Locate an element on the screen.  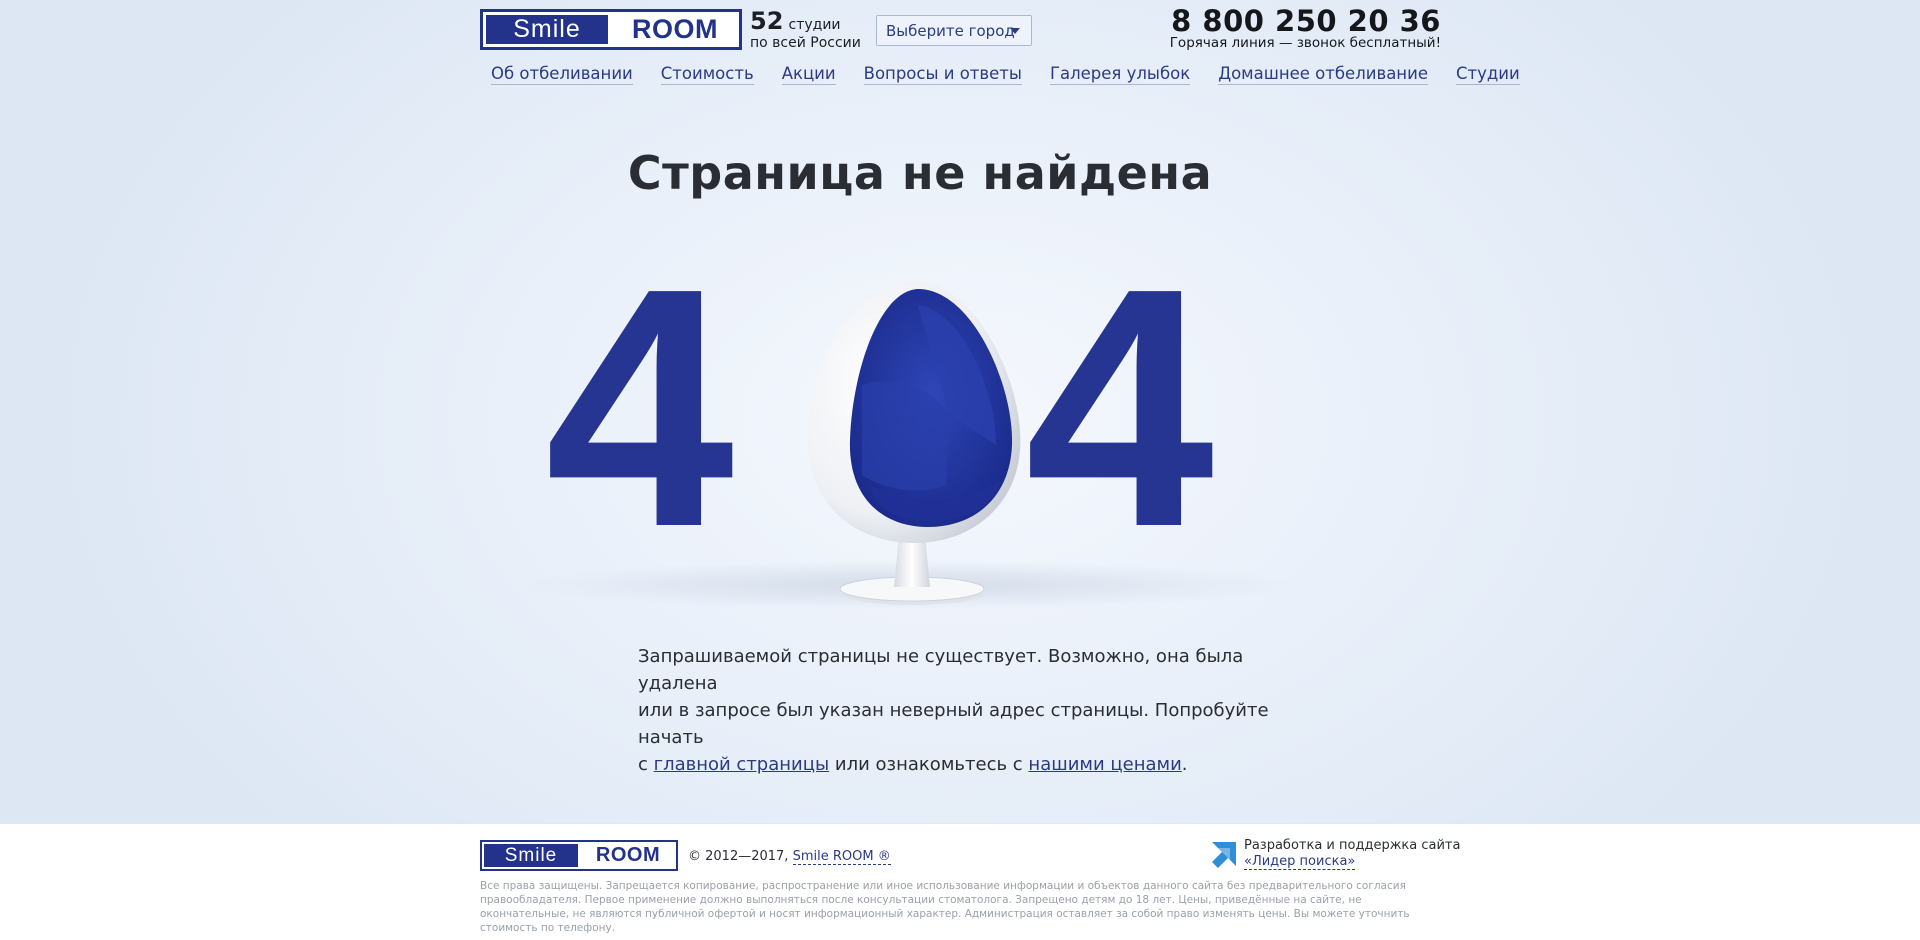
copyright-link: Smile ROOM ® is located at coordinates (841, 857).